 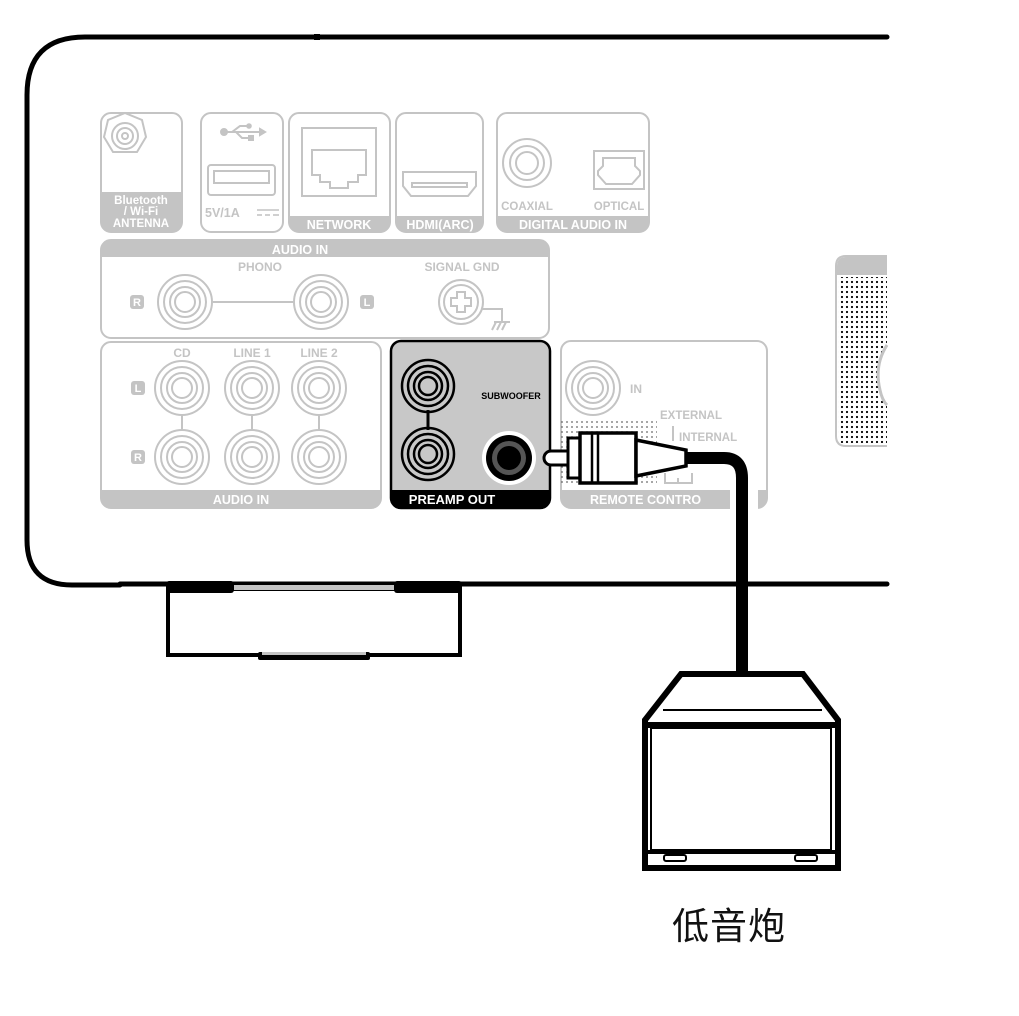 I want to click on remote-control-label: REMOTE CONTRO, so click(x=645, y=500).